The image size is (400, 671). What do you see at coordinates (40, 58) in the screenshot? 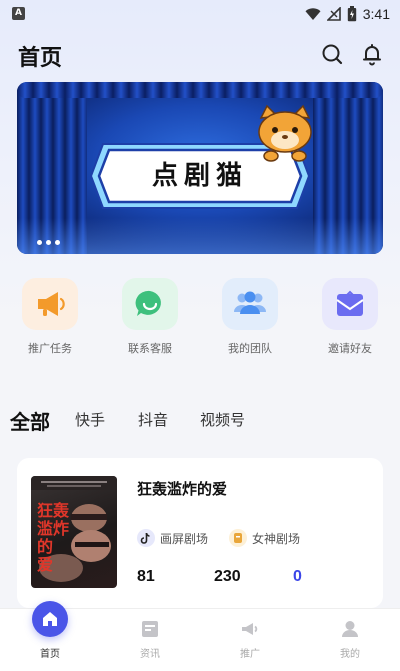
I see `page-title: 首页` at bounding box center [40, 58].